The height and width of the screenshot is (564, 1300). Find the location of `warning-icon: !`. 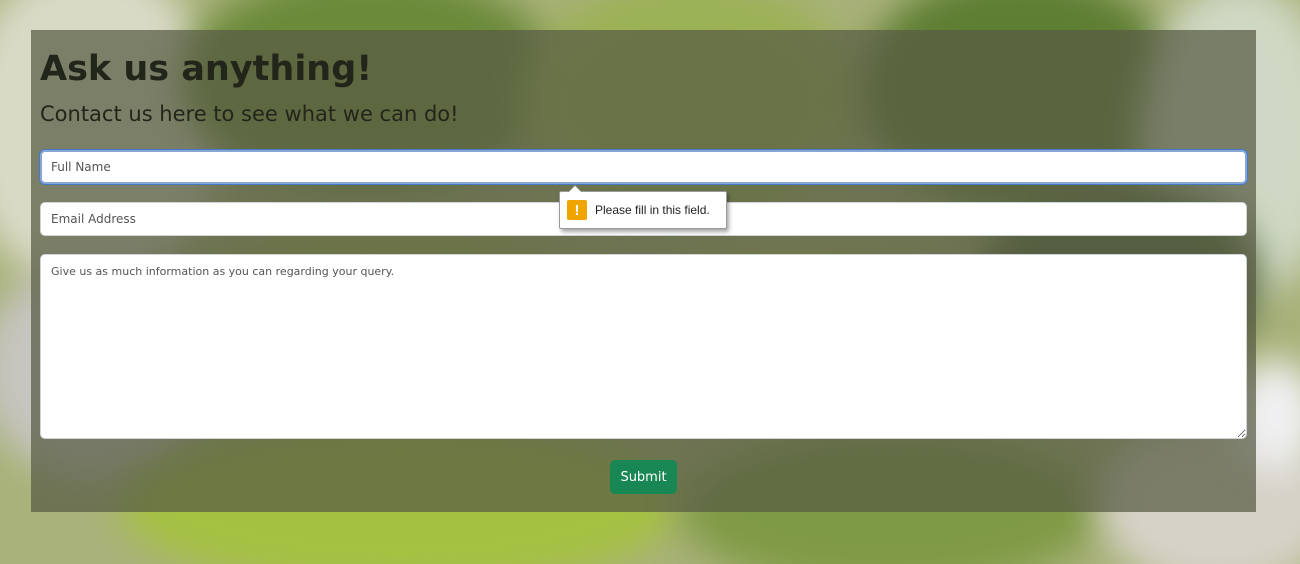

warning-icon: ! is located at coordinates (577, 210).